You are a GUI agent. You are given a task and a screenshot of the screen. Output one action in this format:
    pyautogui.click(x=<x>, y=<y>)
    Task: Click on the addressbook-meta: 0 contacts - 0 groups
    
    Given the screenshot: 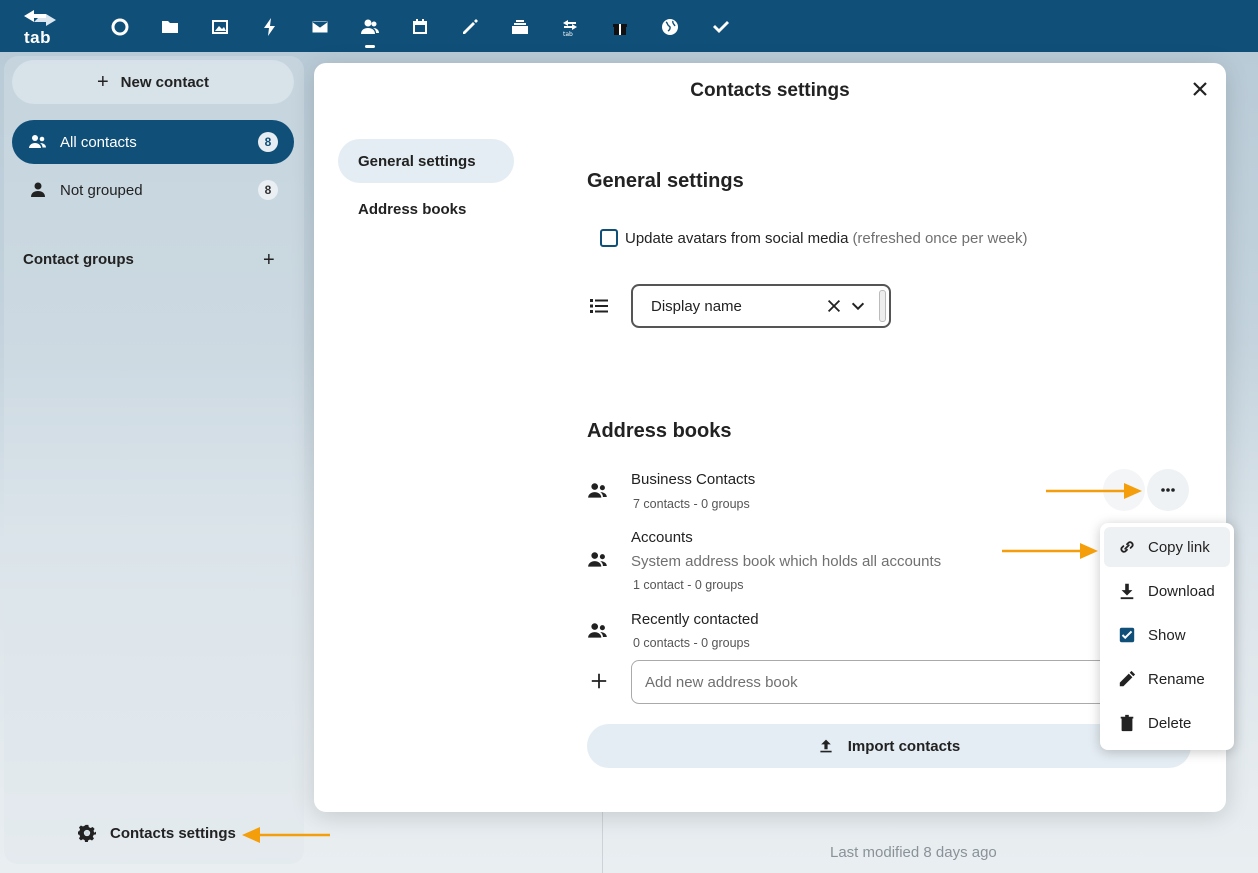 What is the action you would take?
    pyautogui.click(x=691, y=643)
    